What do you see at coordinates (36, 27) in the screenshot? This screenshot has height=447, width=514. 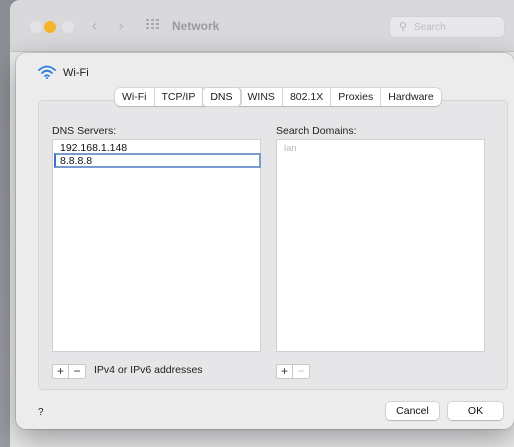 I see `close-window-button` at bounding box center [36, 27].